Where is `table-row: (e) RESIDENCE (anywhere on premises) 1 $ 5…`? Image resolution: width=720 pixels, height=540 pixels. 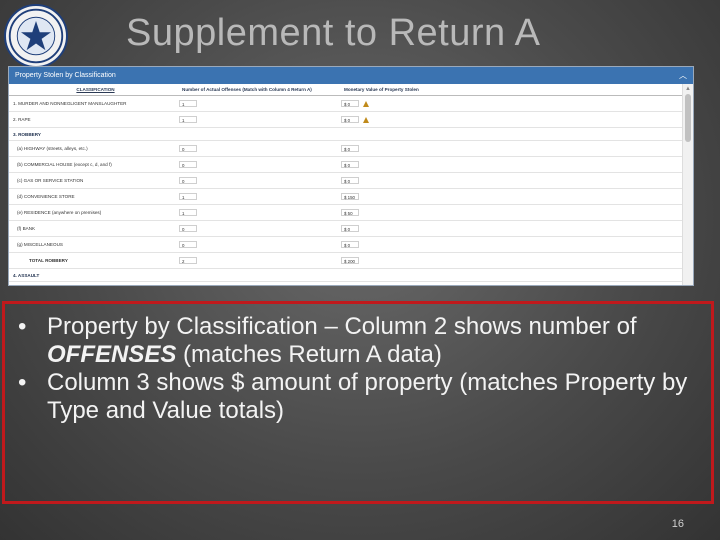
table-row: (e) RESIDENCE (anywhere on premises) 1 $ 5… is located at coordinates (346, 213).